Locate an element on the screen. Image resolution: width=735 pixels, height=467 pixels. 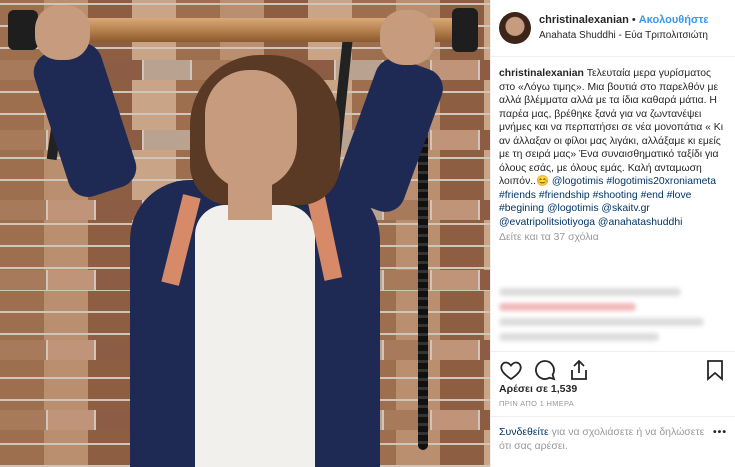
right-hand is located at coordinates (407, 37).